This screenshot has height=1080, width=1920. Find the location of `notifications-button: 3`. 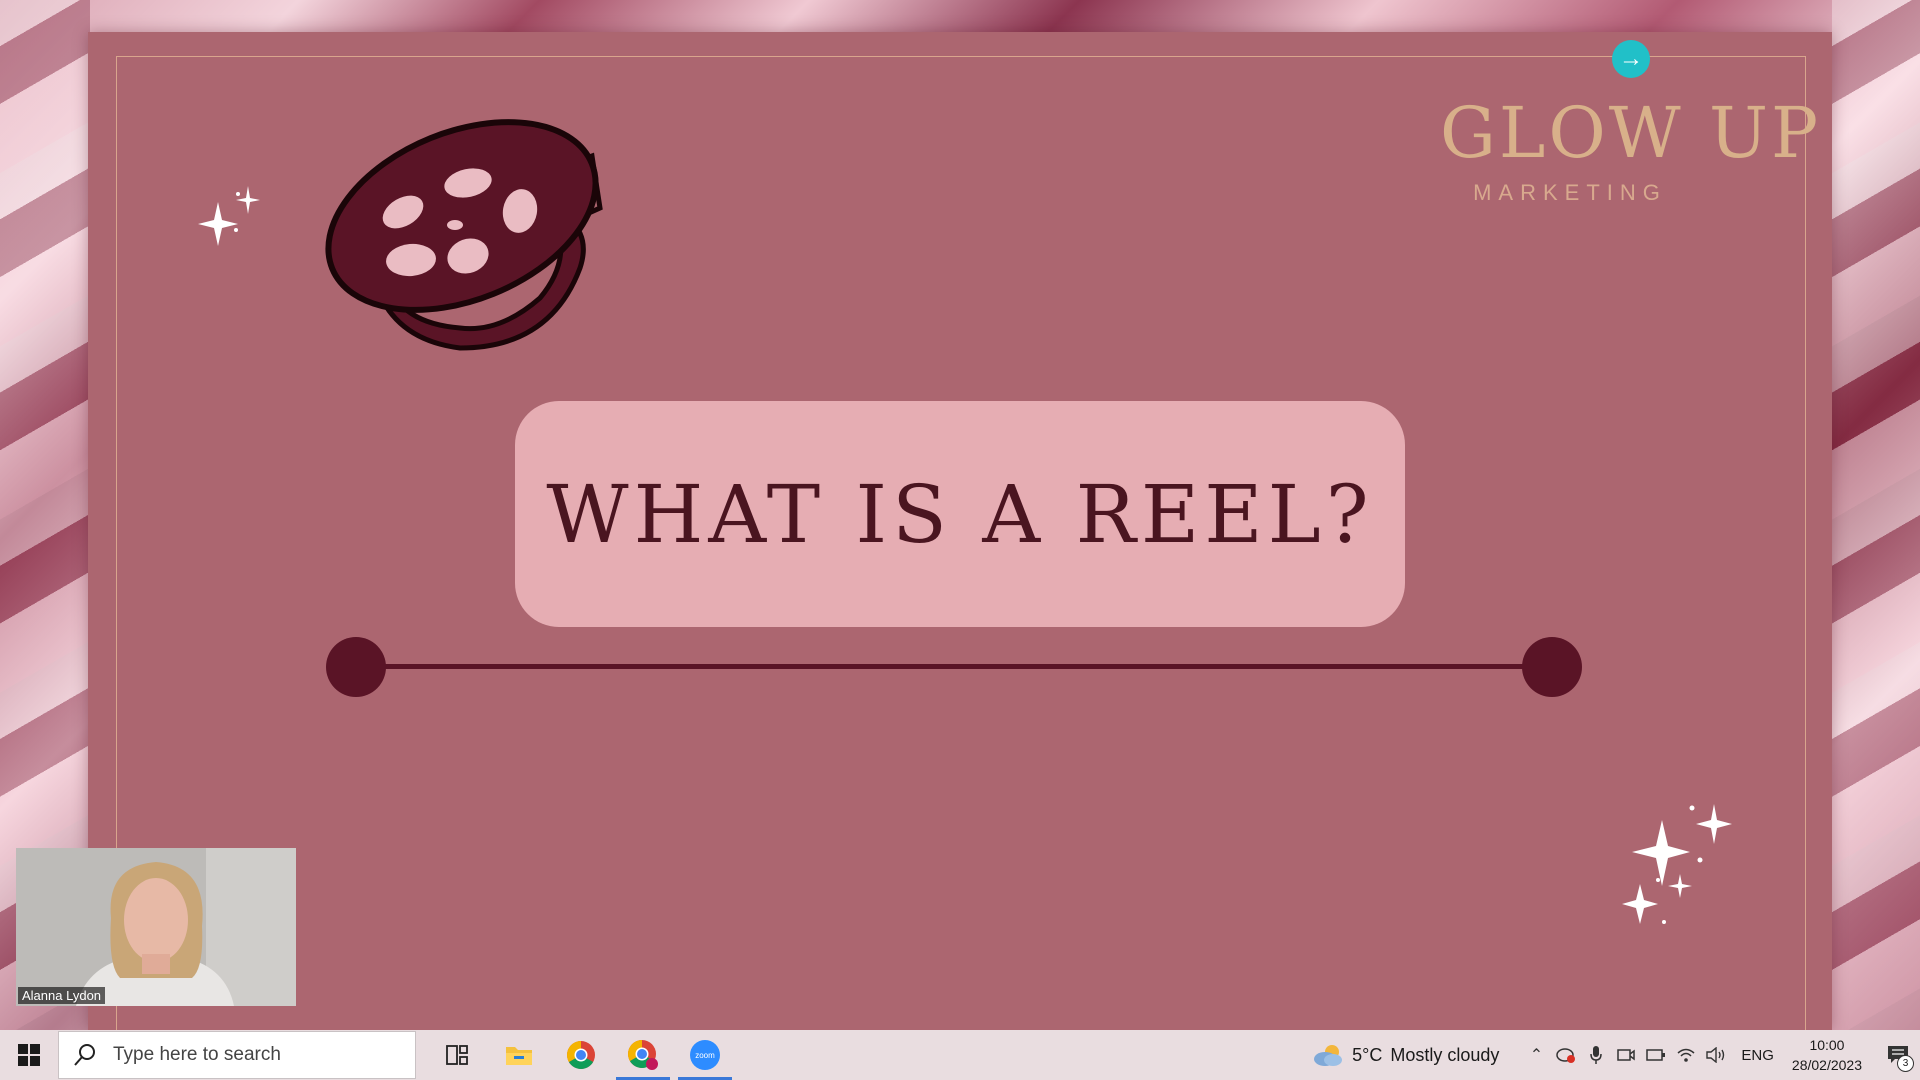

notifications-button: 3 is located at coordinates (1898, 1055).